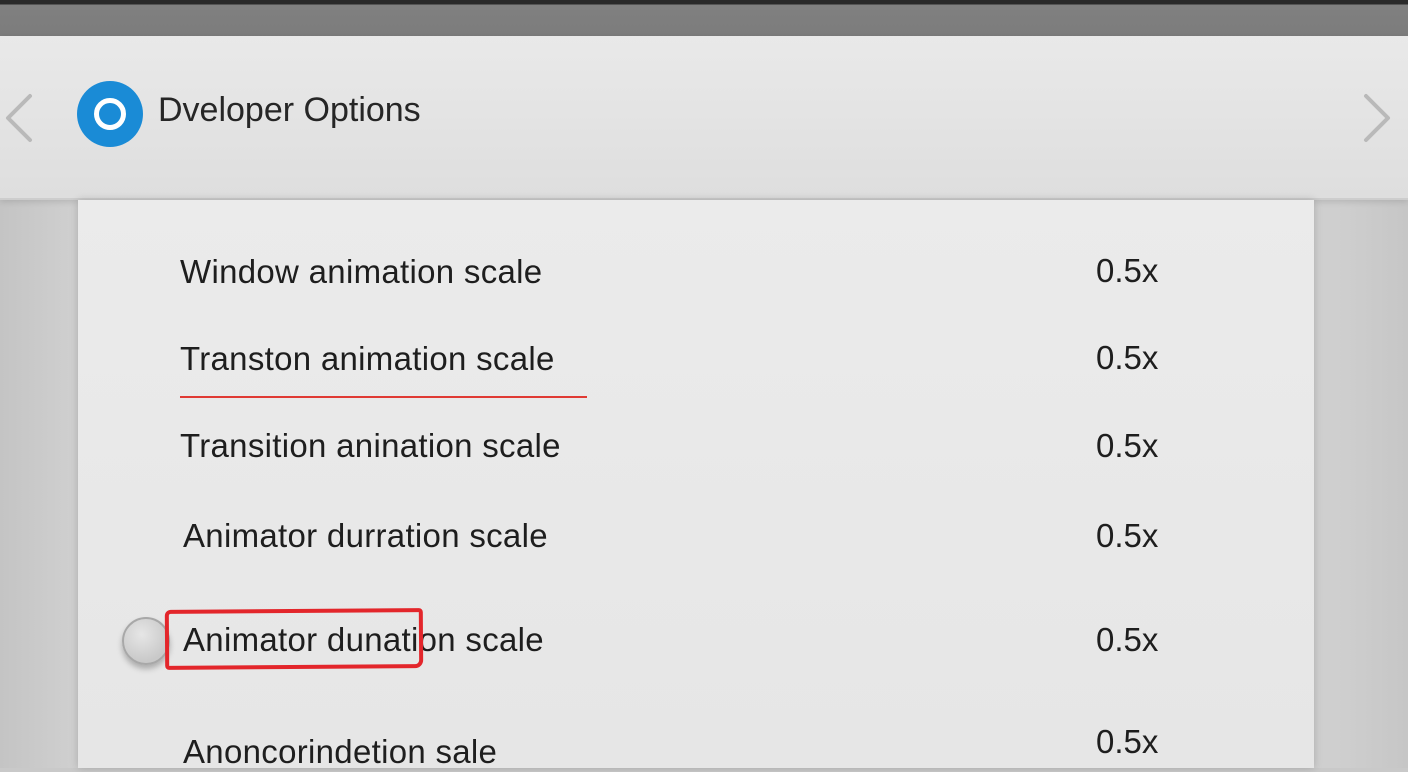  I want to click on chevron-left-icon, so click(19, 118).